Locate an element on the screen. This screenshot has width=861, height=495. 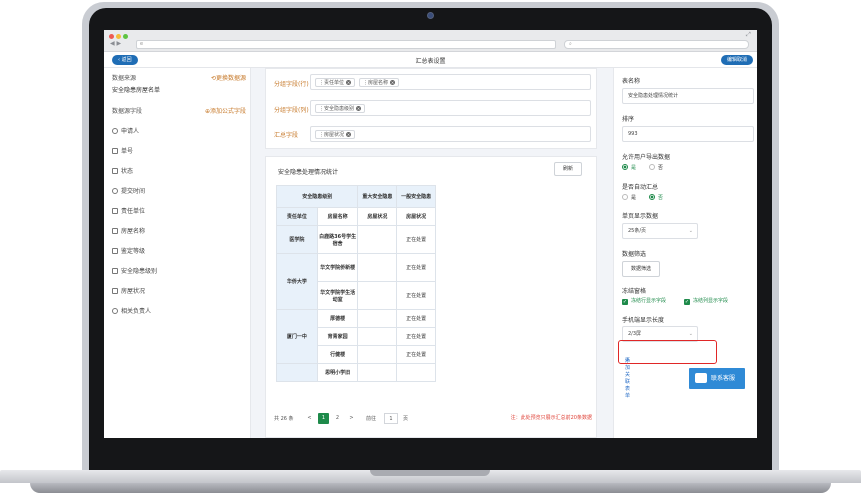
tag-label: 安全隐患级别 is located at coordinates (339, 109).